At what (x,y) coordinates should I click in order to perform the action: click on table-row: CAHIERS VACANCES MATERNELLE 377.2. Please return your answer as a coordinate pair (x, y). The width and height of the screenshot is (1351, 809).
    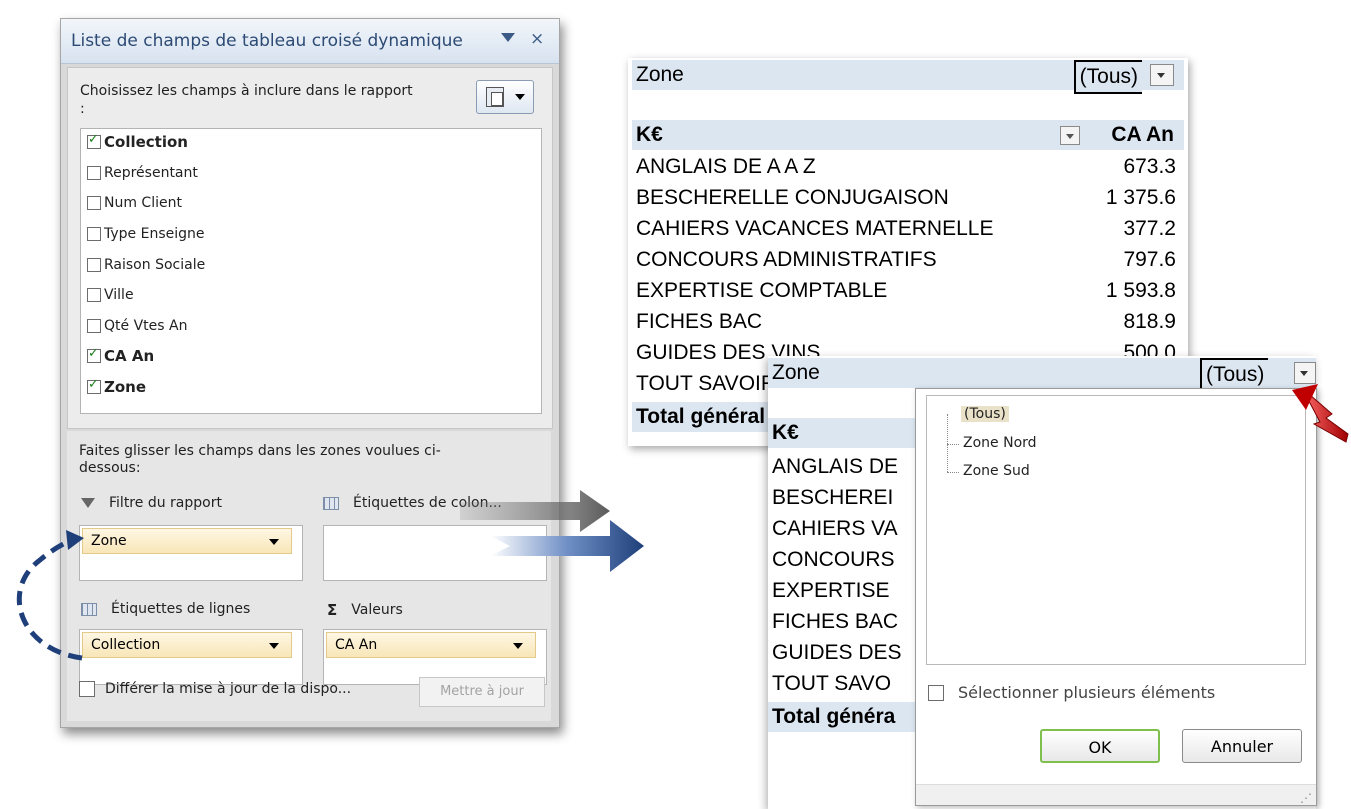
    Looking at the image, I should click on (908, 229).